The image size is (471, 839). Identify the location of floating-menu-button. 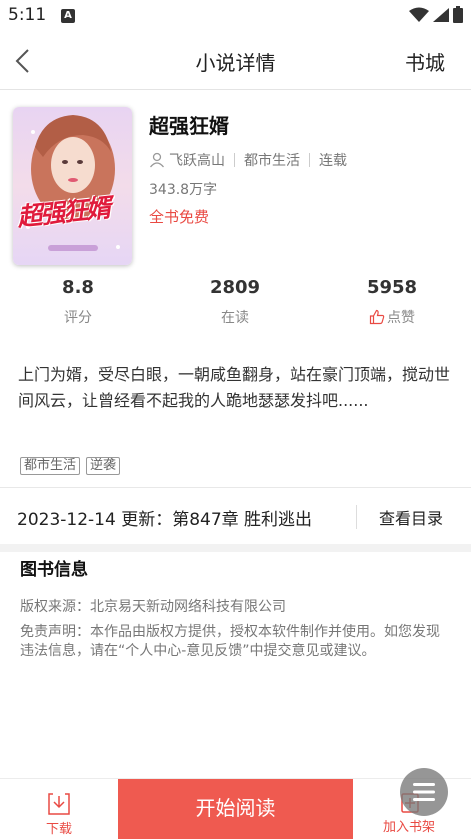
(424, 792).